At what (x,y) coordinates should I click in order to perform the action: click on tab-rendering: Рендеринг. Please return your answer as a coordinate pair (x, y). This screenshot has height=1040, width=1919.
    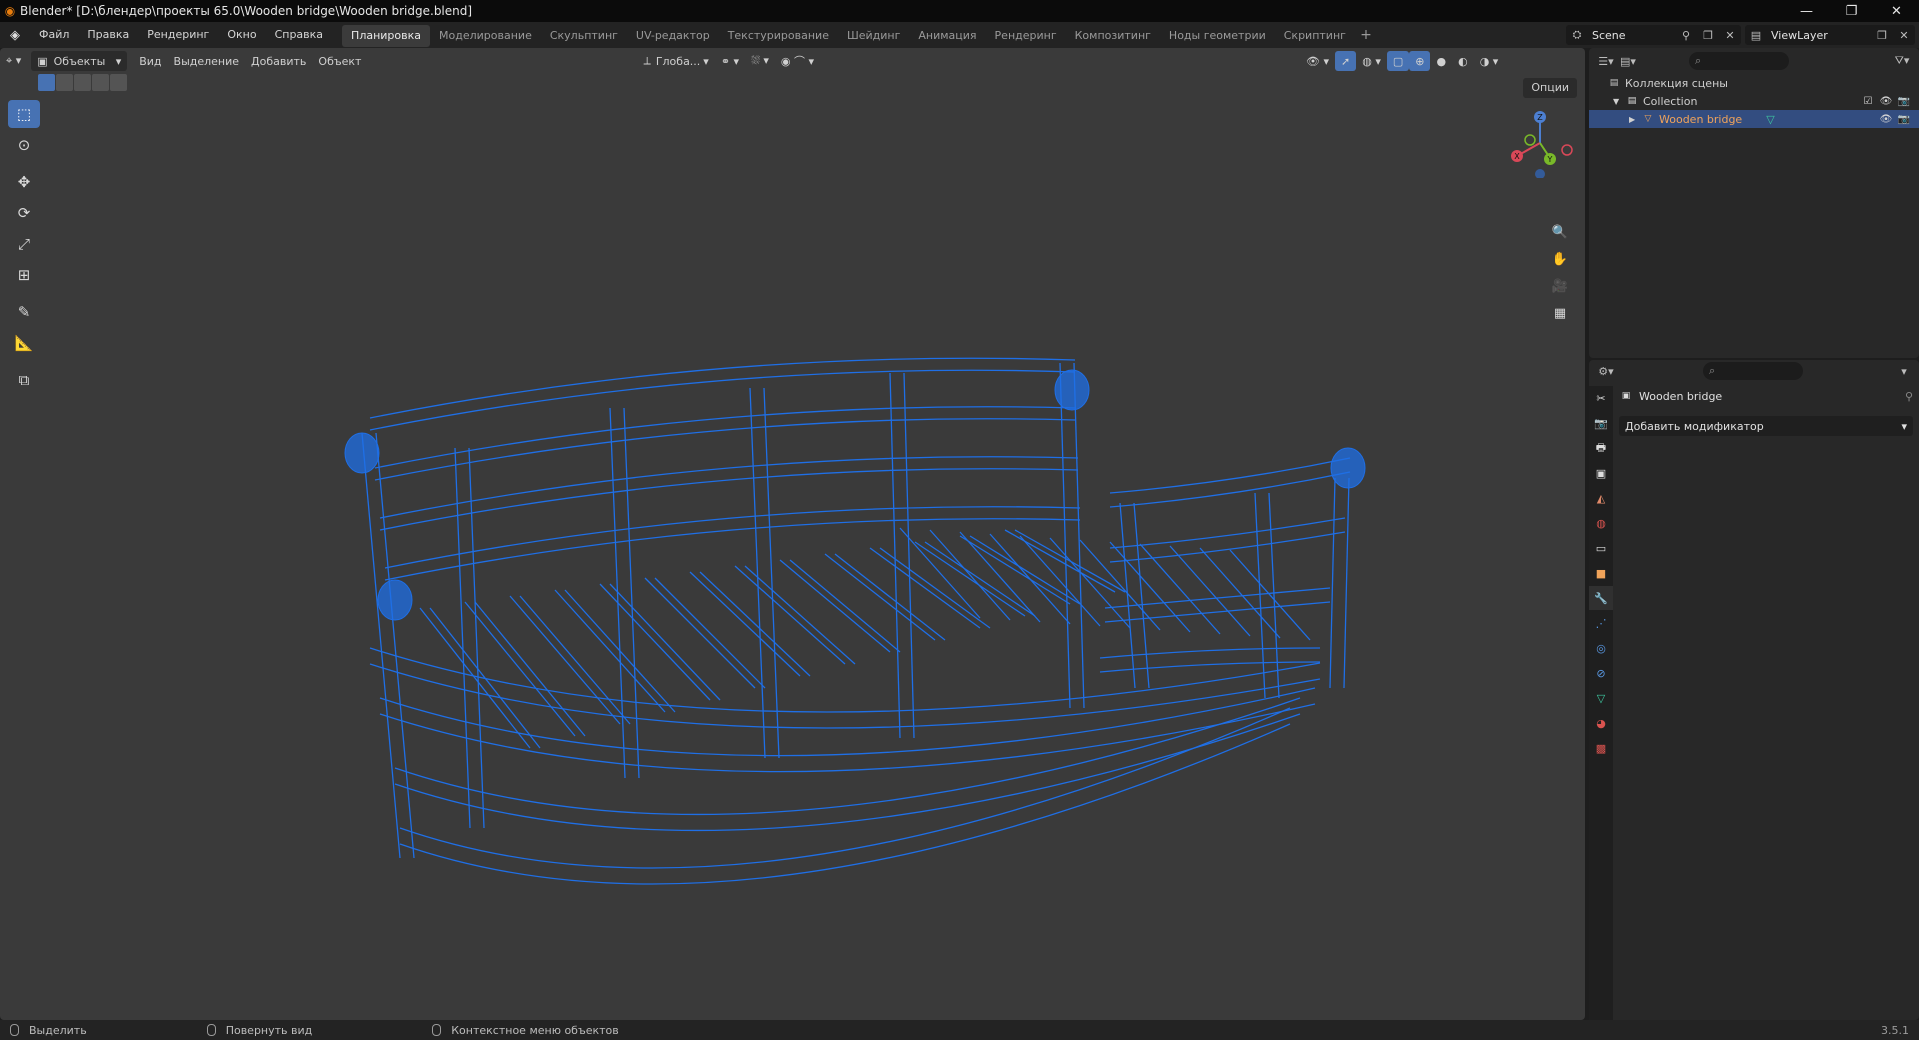
    Looking at the image, I should click on (1026, 36).